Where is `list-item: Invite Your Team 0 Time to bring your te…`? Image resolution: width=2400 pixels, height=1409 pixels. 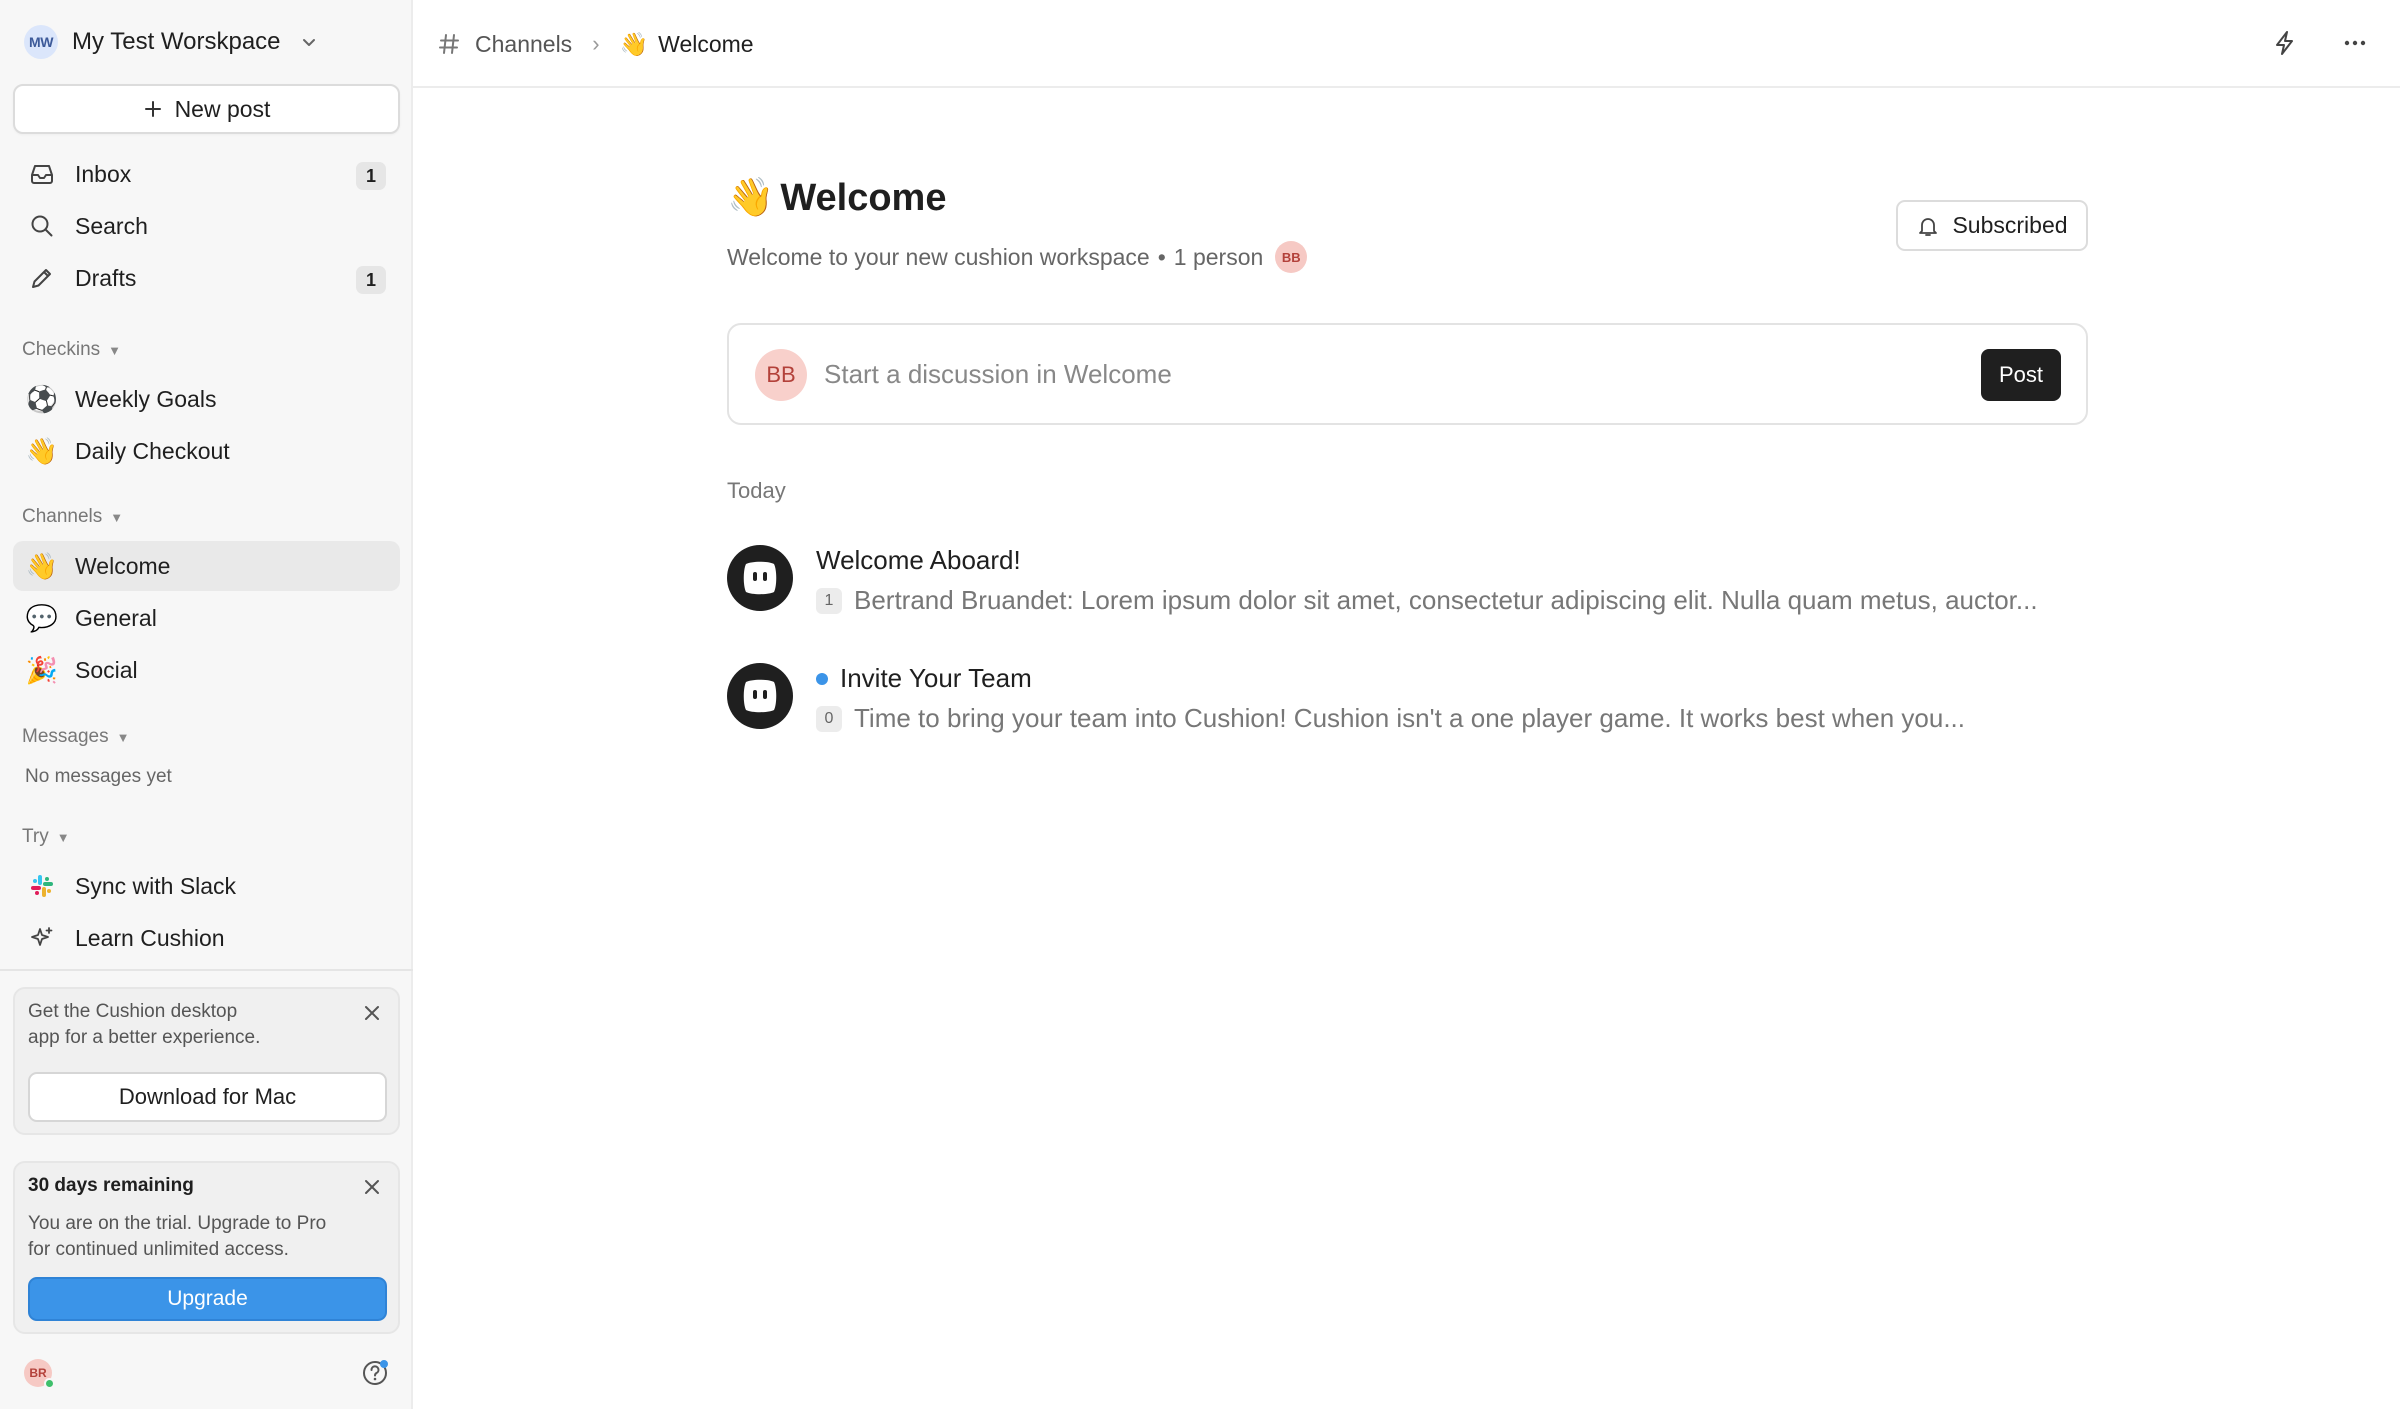
list-item: Invite Your Team 0 Time to bring your te… is located at coordinates (1412, 703).